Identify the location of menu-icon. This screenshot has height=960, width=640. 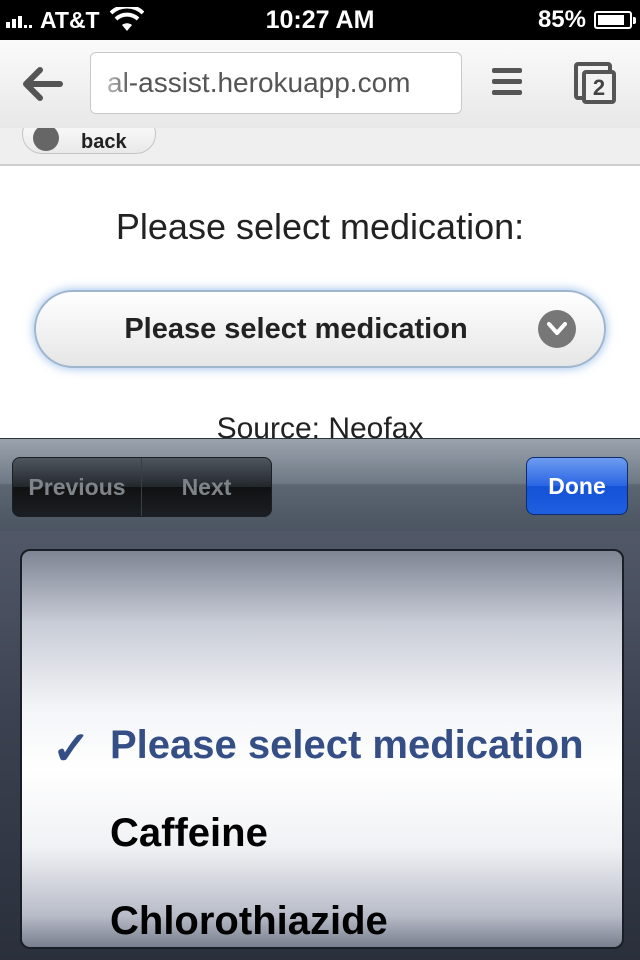
(507, 82).